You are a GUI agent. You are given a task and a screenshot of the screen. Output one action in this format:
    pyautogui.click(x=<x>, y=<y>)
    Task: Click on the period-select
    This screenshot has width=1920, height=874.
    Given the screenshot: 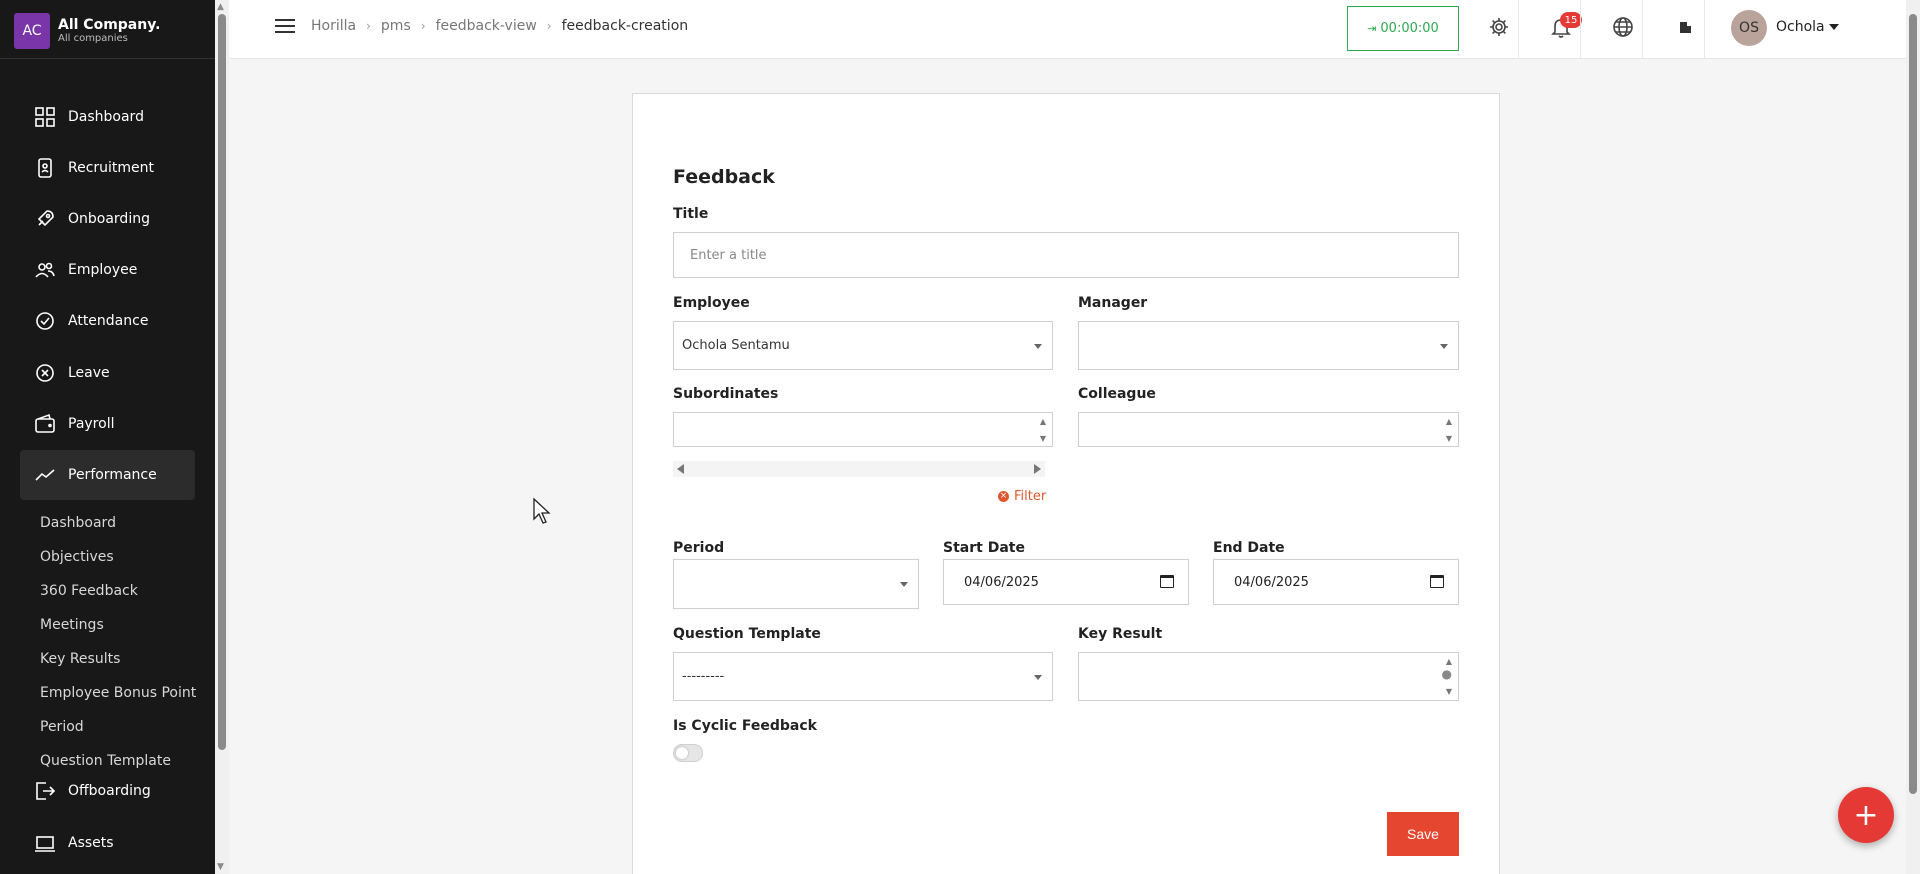 What is the action you would take?
    pyautogui.click(x=796, y=584)
    